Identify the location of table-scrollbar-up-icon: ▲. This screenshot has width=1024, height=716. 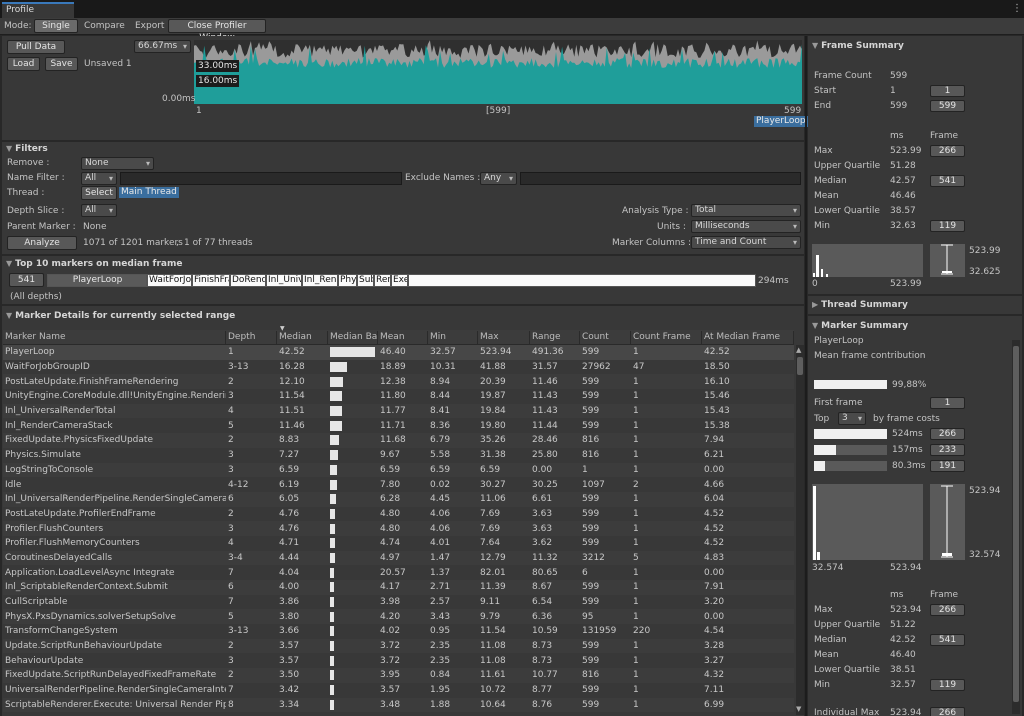
(798, 350).